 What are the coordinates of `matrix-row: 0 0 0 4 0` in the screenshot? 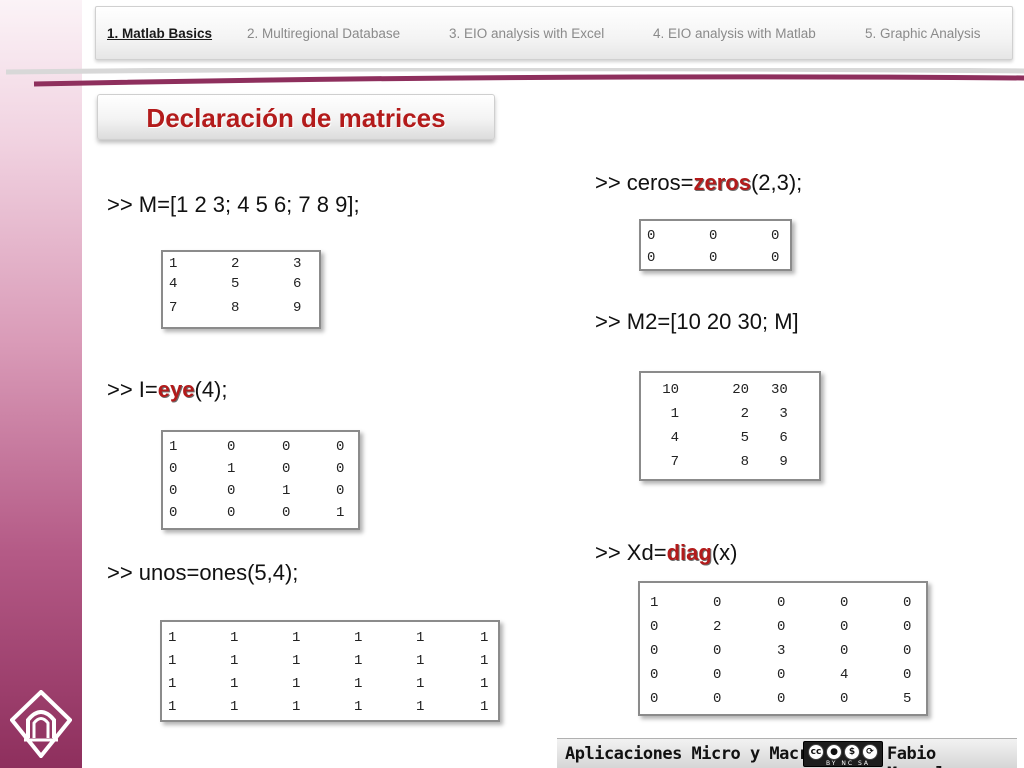 It's located at (780, 675).